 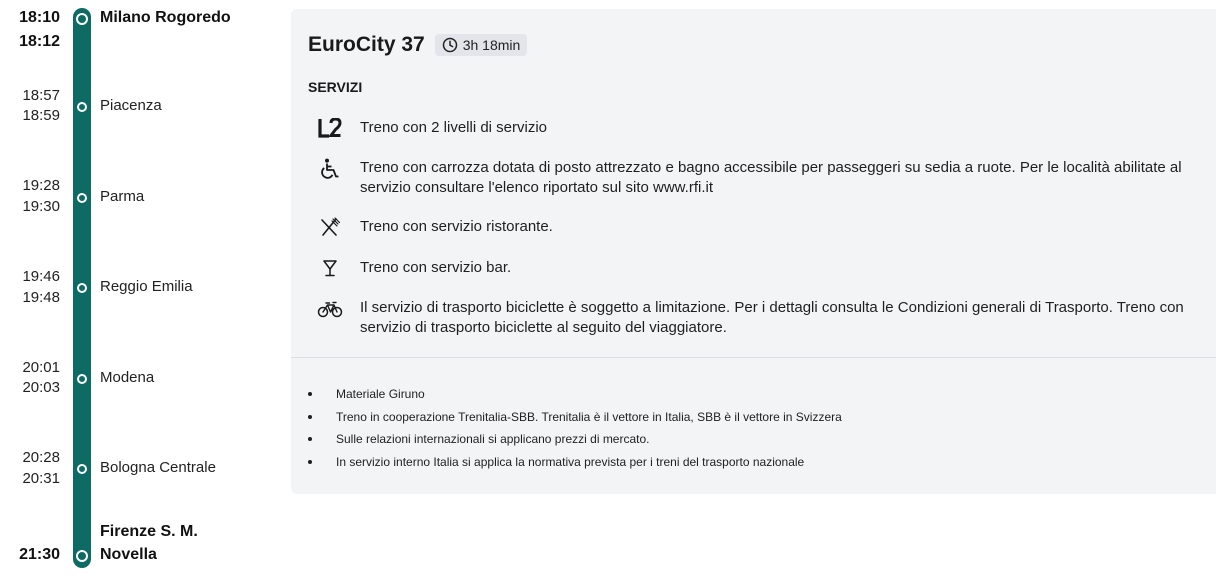 I want to click on l2-level-icon, so click(x=330, y=128).